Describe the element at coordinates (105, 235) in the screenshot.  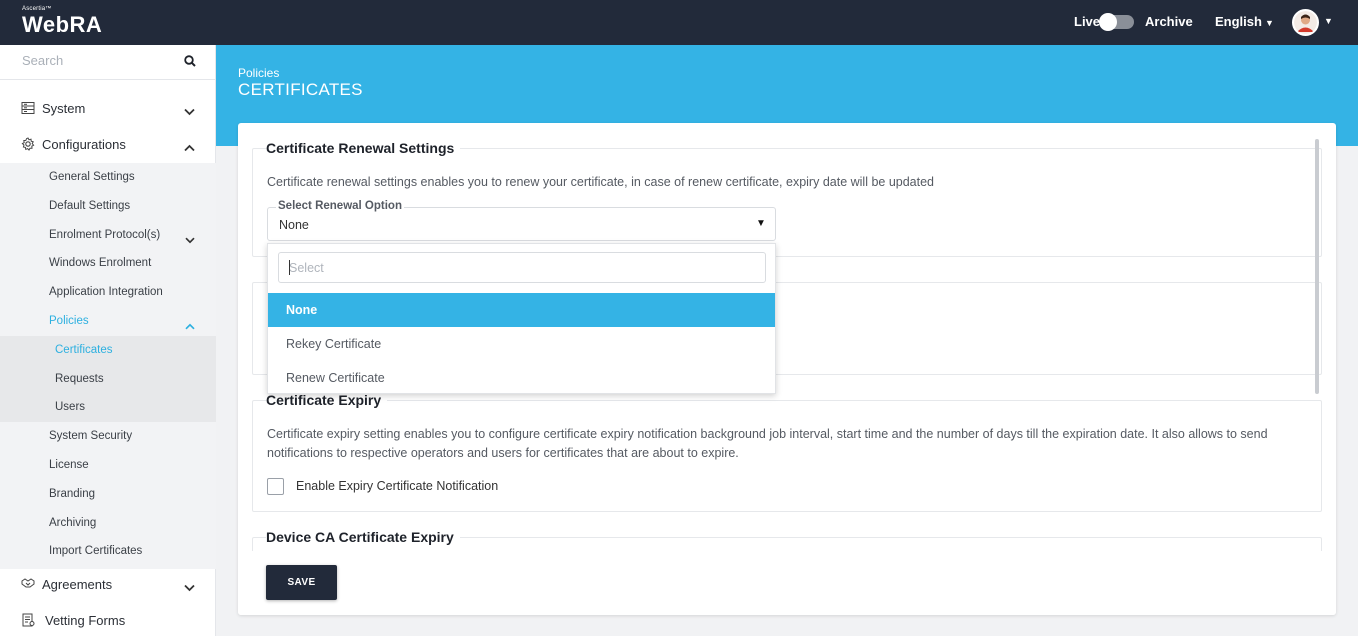
I see `sidebar-item-label: Enrolment Protocol(s)` at that location.